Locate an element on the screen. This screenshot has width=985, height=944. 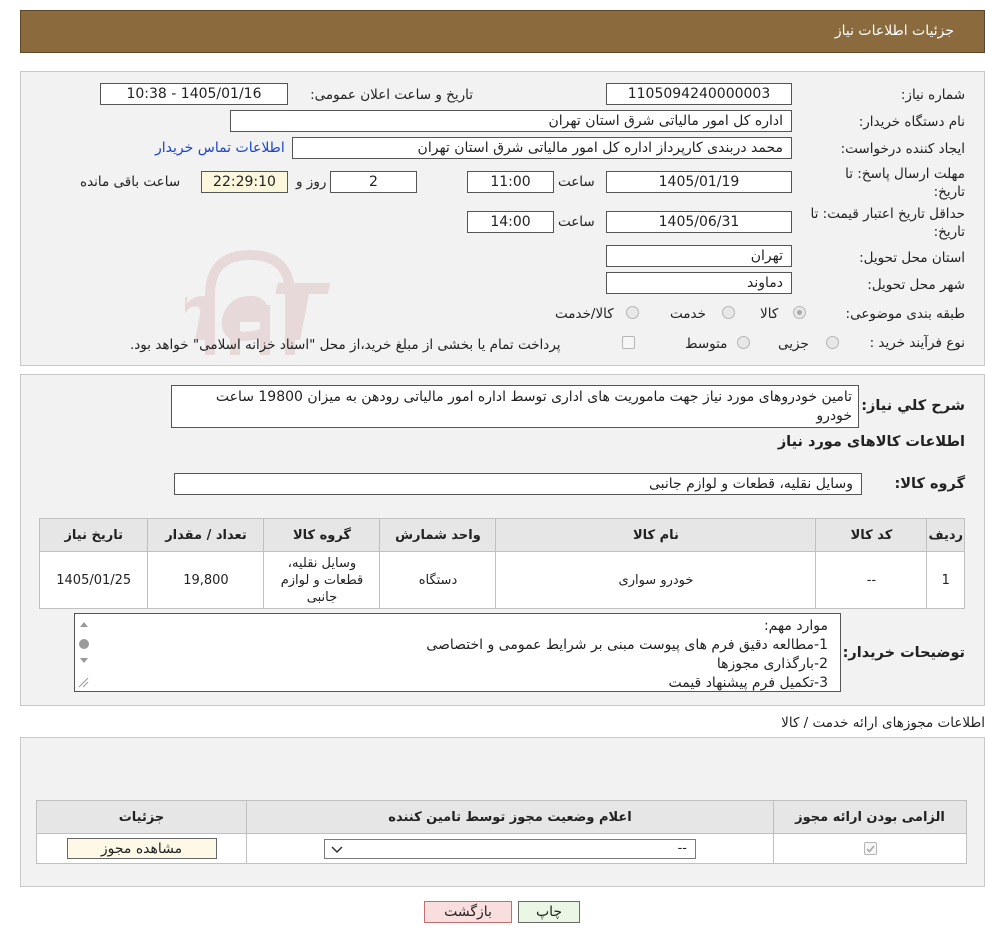
col-qty: تعداد / مقدار is located at coordinates (206, 535).